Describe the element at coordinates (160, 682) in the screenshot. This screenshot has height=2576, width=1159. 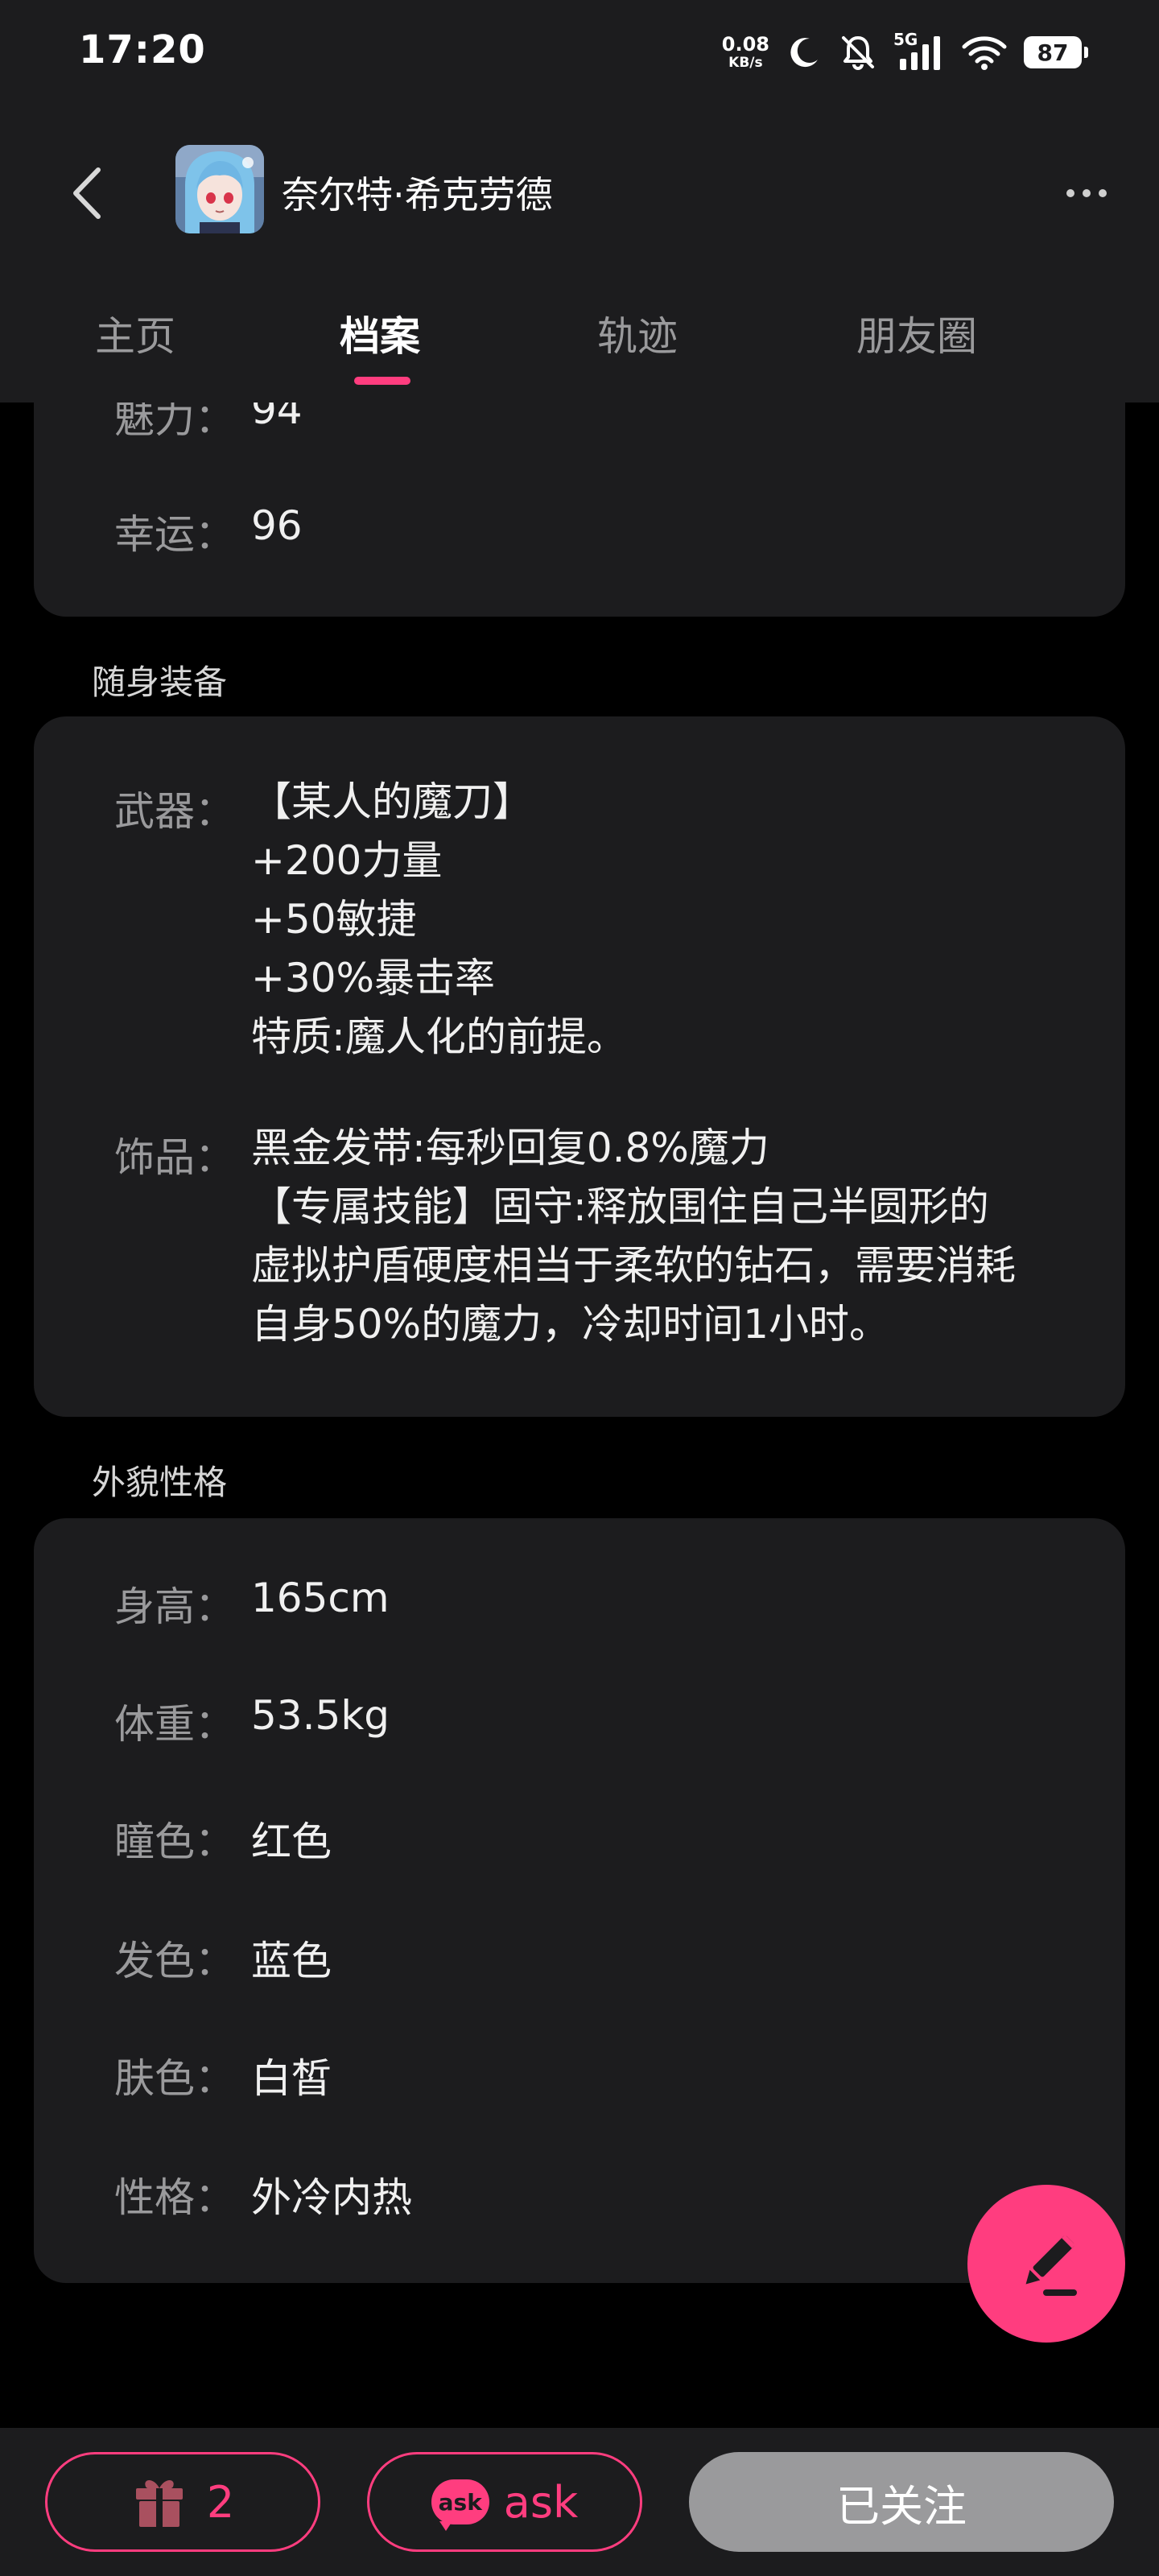
I see `section-title-equipment: 随身装备` at that location.